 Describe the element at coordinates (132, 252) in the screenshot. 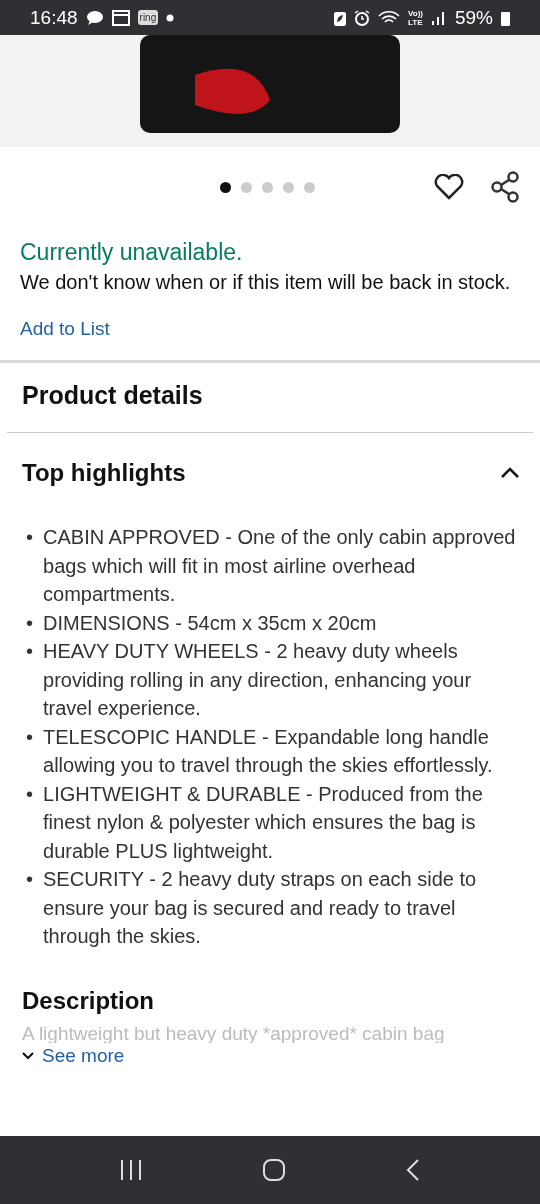

I see `availability-status: Currently unavailable.` at that location.